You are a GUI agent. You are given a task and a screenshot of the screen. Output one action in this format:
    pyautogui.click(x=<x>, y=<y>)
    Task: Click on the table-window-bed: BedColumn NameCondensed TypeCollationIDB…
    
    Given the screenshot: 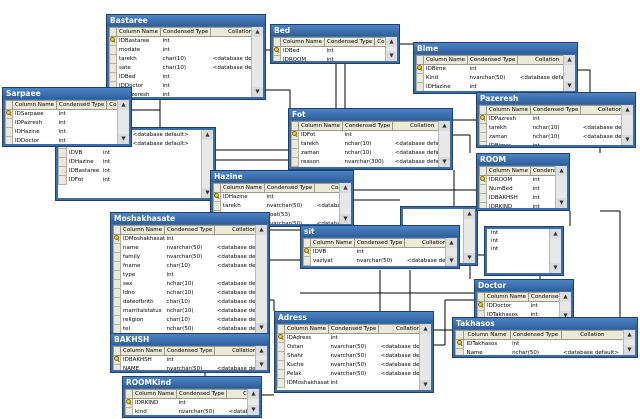 What is the action you would take?
    pyautogui.click(x=335, y=44)
    